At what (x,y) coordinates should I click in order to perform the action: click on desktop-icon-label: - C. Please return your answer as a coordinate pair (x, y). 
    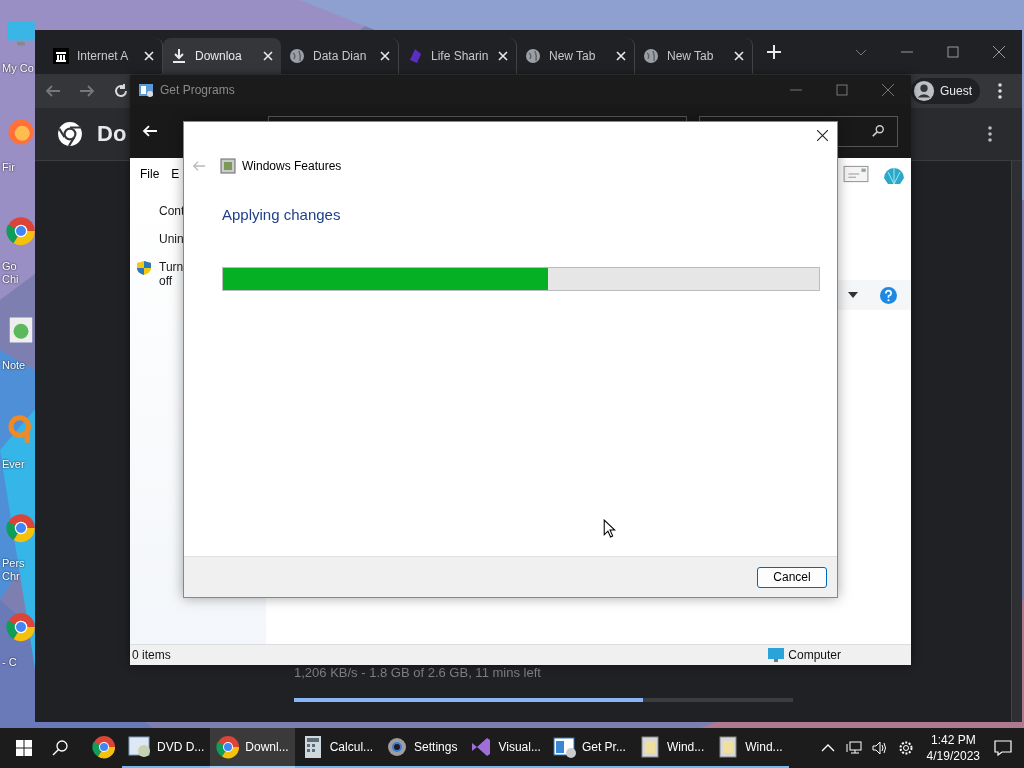
    Looking at the image, I should click on (19, 662).